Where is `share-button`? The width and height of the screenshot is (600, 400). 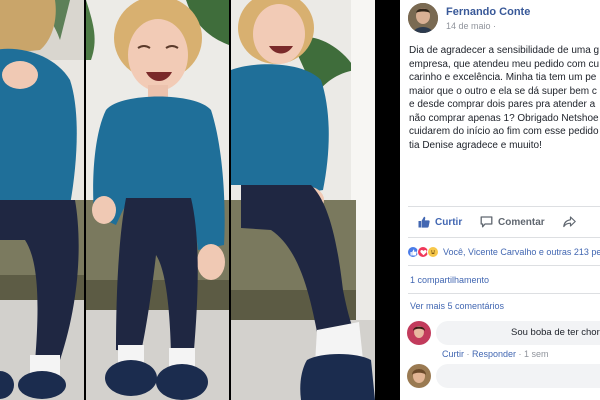
share-button is located at coordinates (572, 222).